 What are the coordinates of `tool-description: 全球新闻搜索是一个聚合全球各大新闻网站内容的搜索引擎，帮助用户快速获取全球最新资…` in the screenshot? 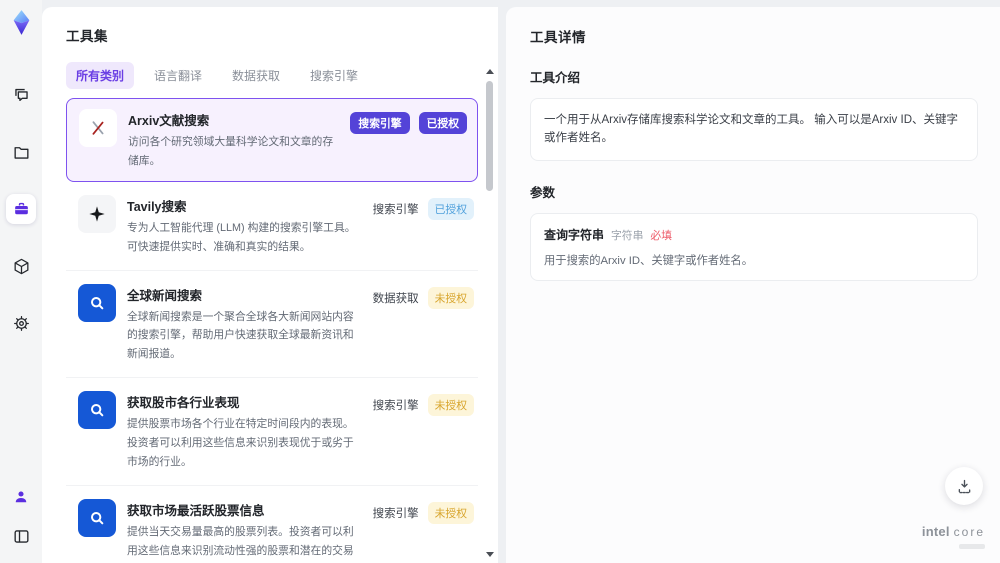 It's located at (240, 335).